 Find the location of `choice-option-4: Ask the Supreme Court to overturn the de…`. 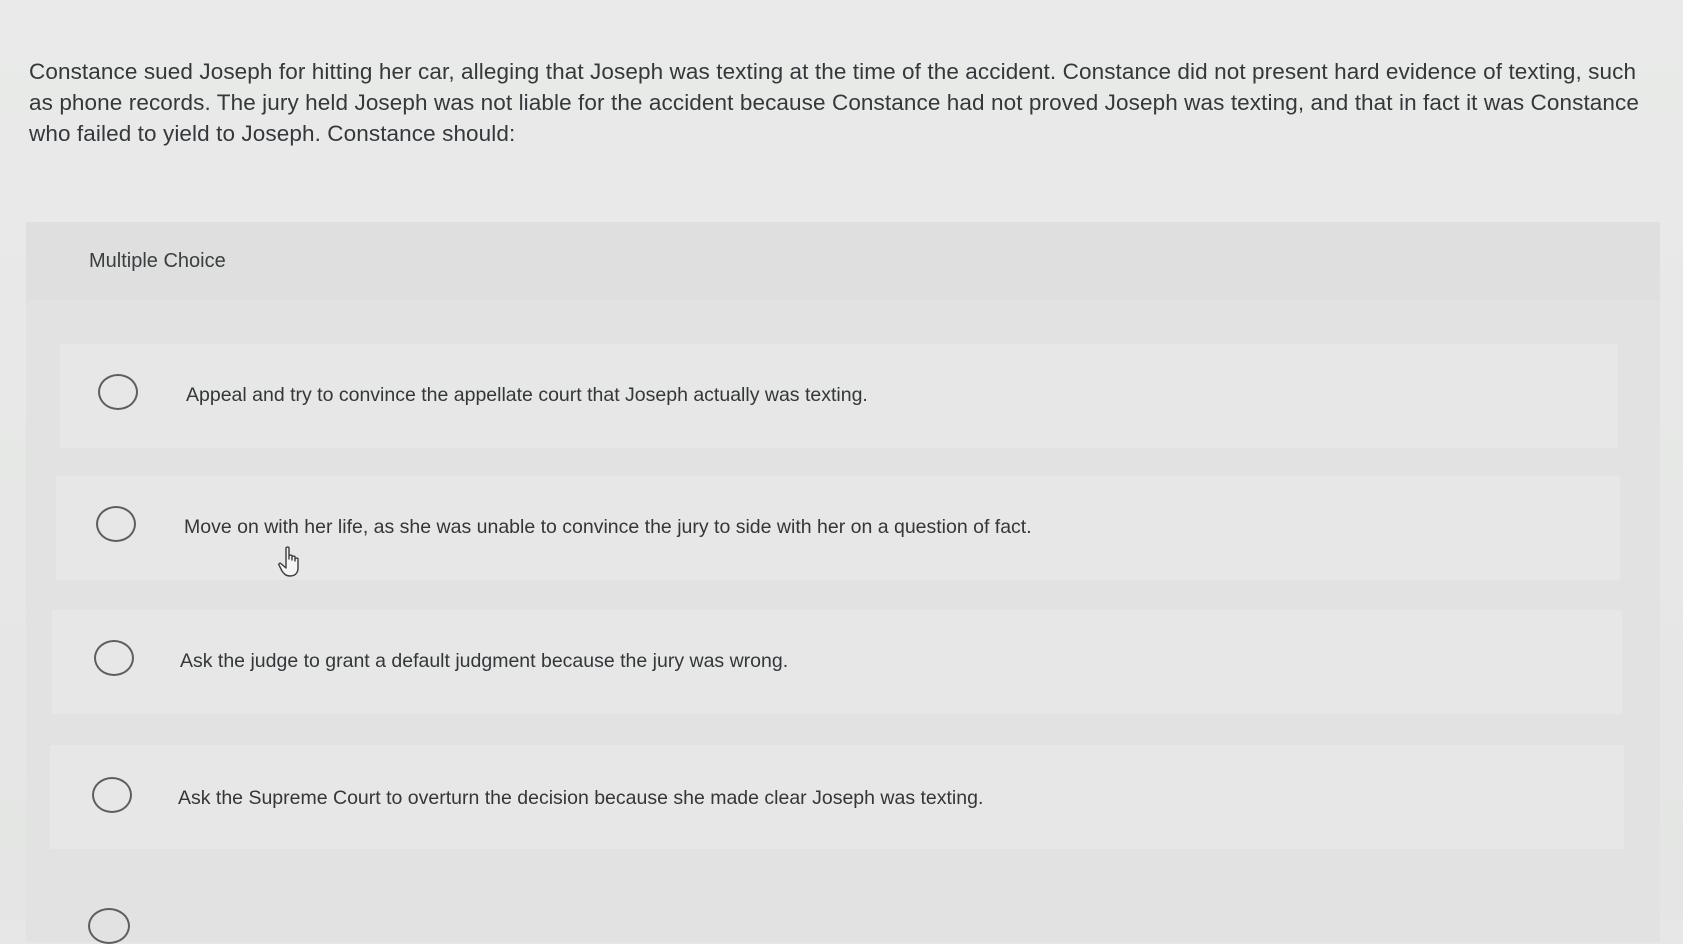

choice-option-4: Ask the Supreme Court to overturn the de… is located at coordinates (837, 797).